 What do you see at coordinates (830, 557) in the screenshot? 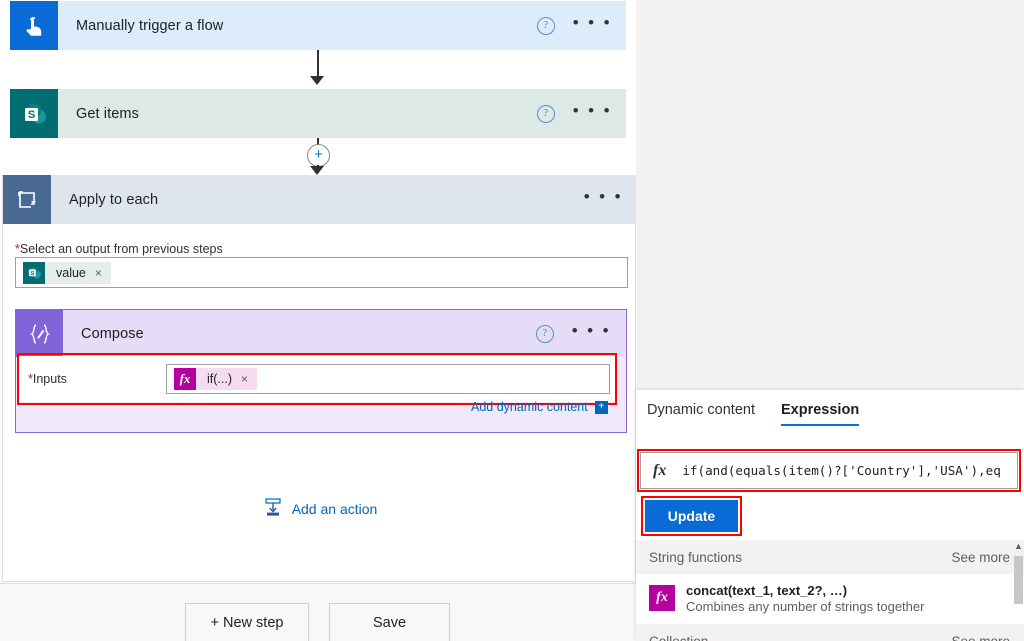
I see `section-header-string-functions: String functions See more` at bounding box center [830, 557].